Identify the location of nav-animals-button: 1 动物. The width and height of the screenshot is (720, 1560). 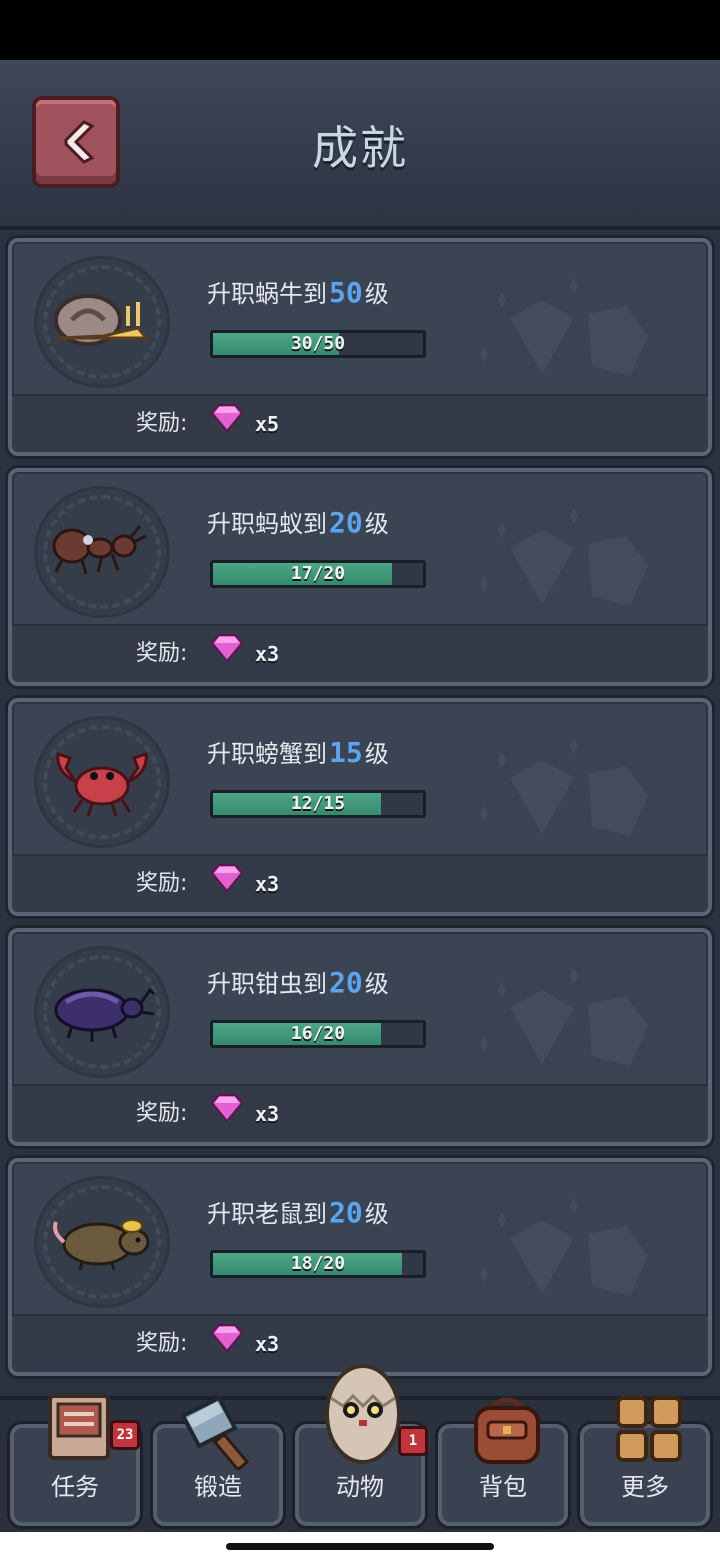
(361, 1445).